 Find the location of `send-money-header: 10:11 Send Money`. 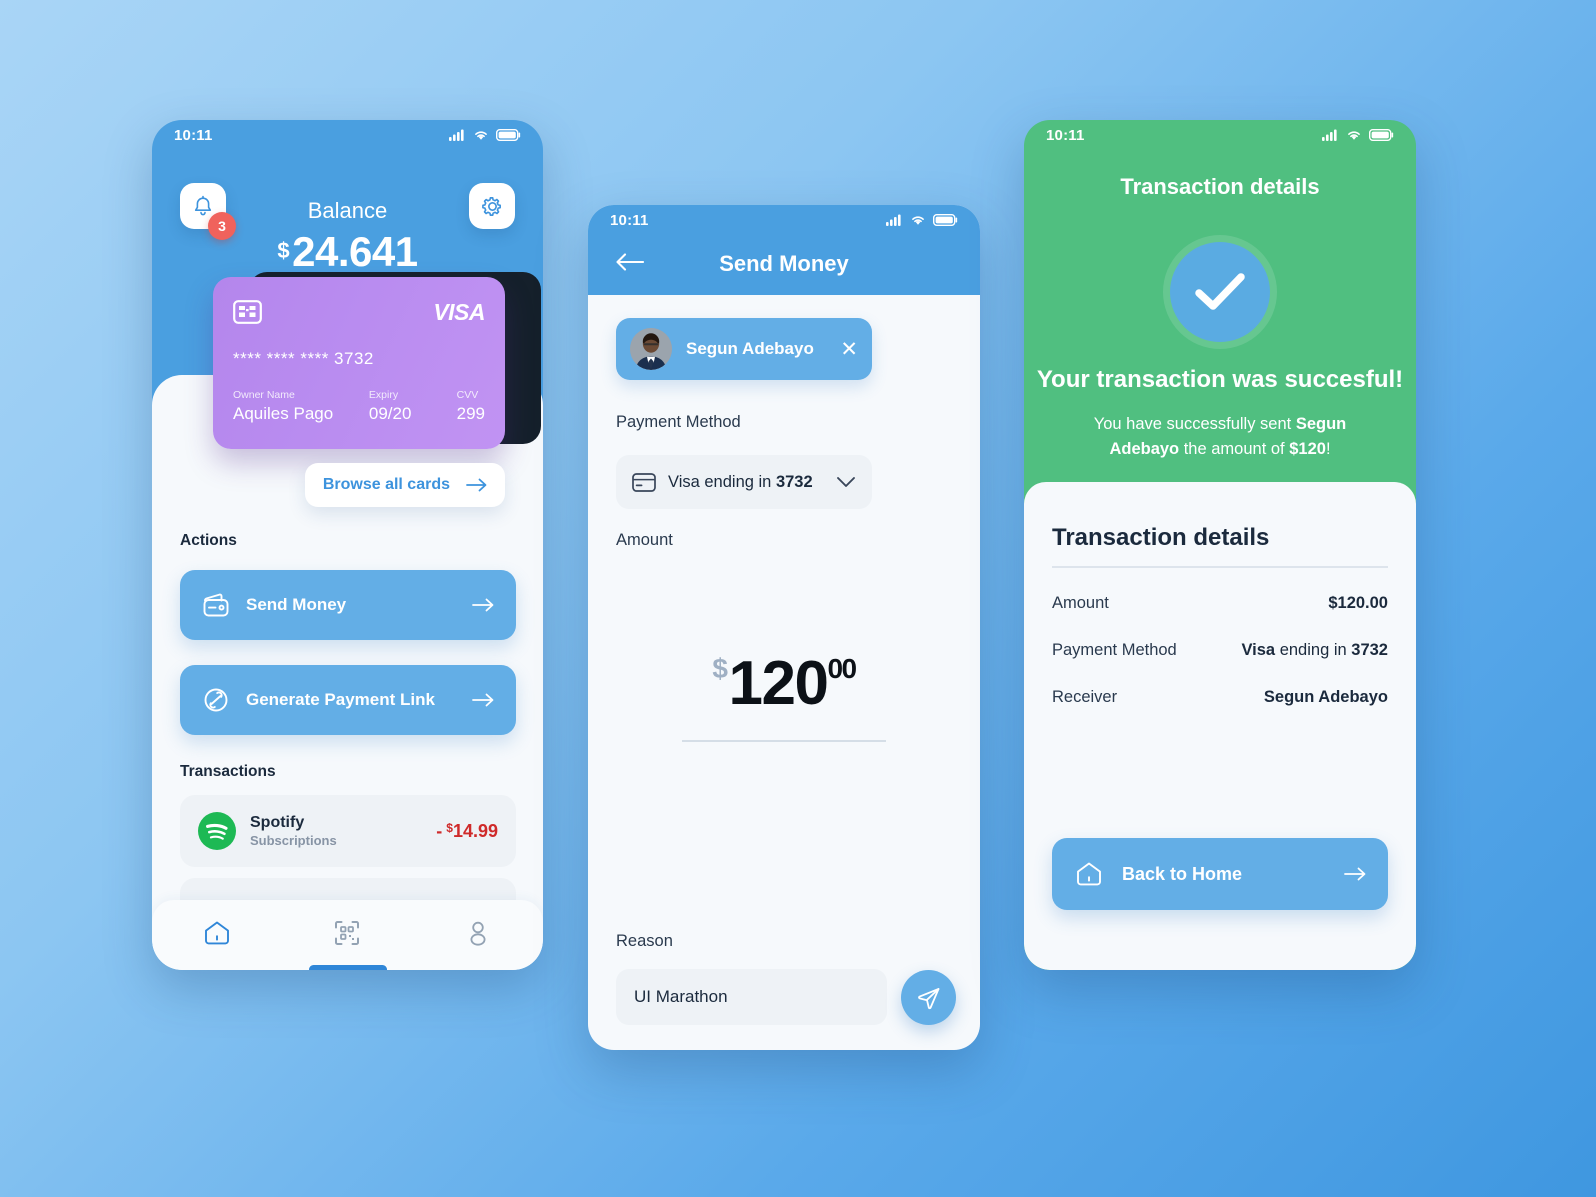

send-money-header: 10:11 Send Money is located at coordinates (784, 250).